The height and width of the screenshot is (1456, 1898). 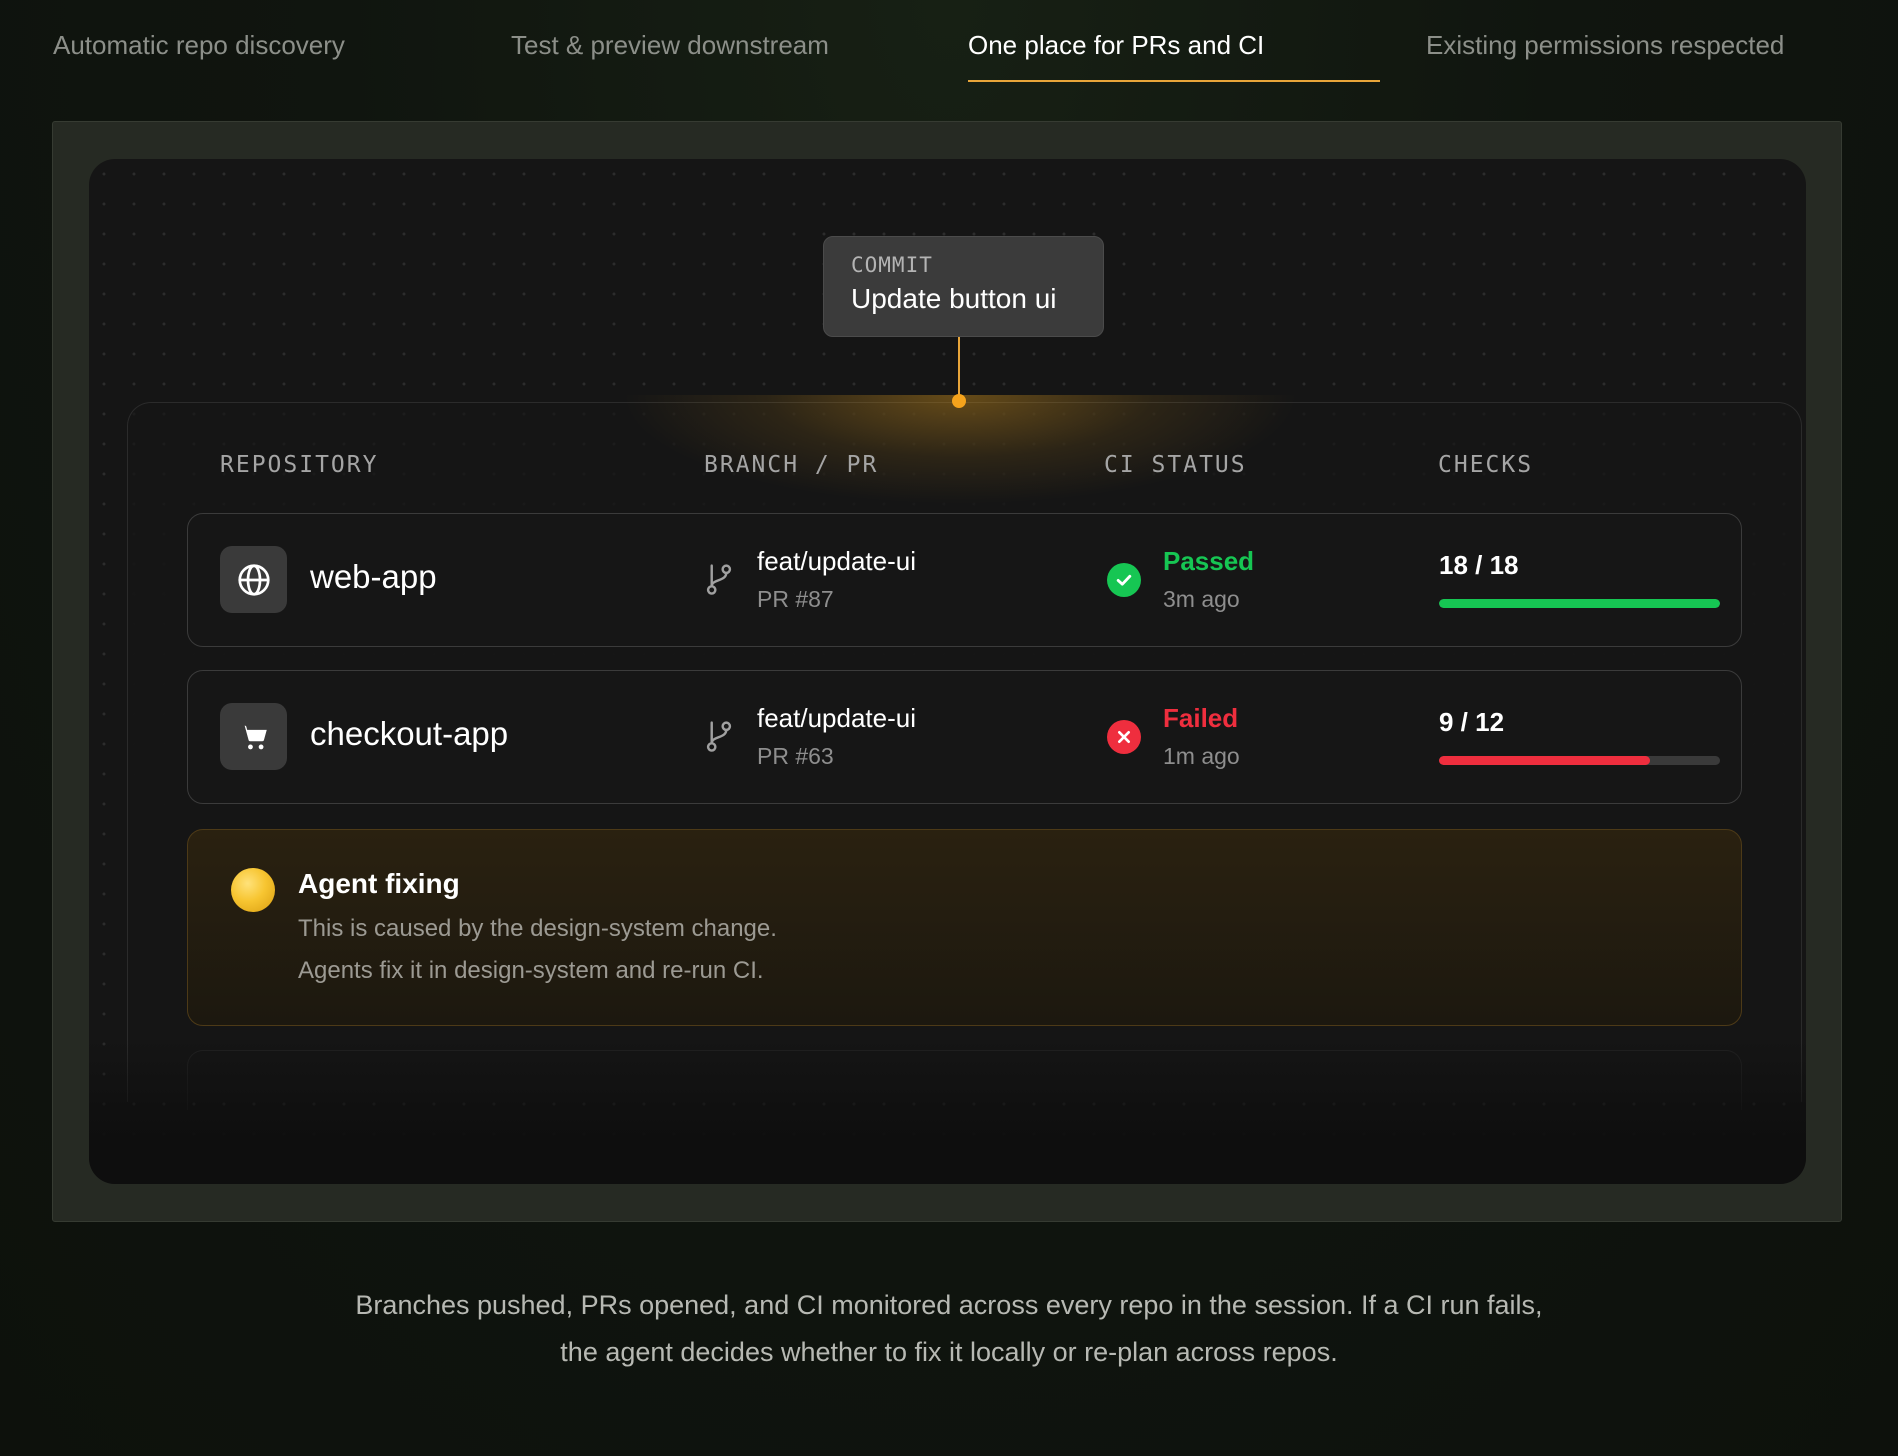 I want to click on column-header-repository: REPOSITORY, so click(x=299, y=465).